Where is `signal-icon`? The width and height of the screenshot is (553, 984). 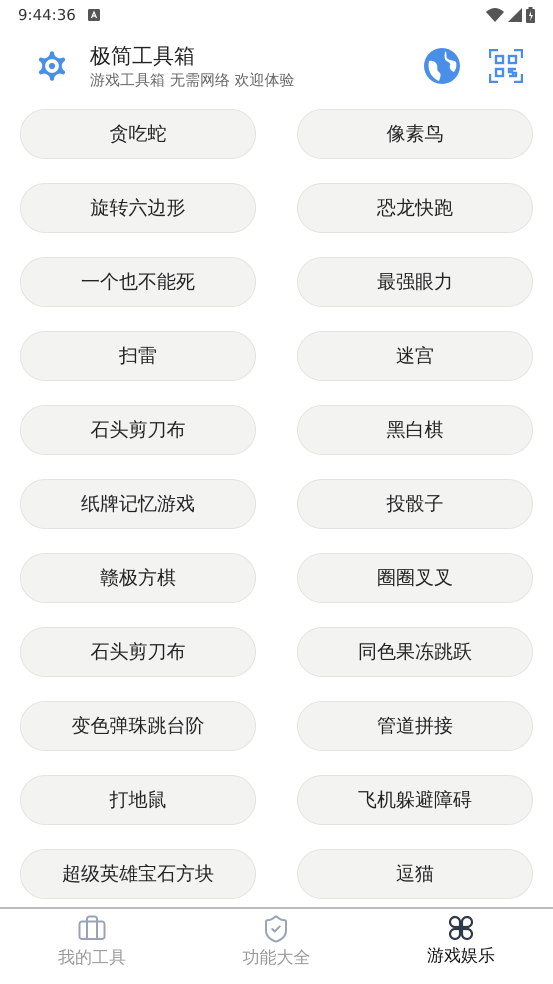
signal-icon is located at coordinates (515, 15).